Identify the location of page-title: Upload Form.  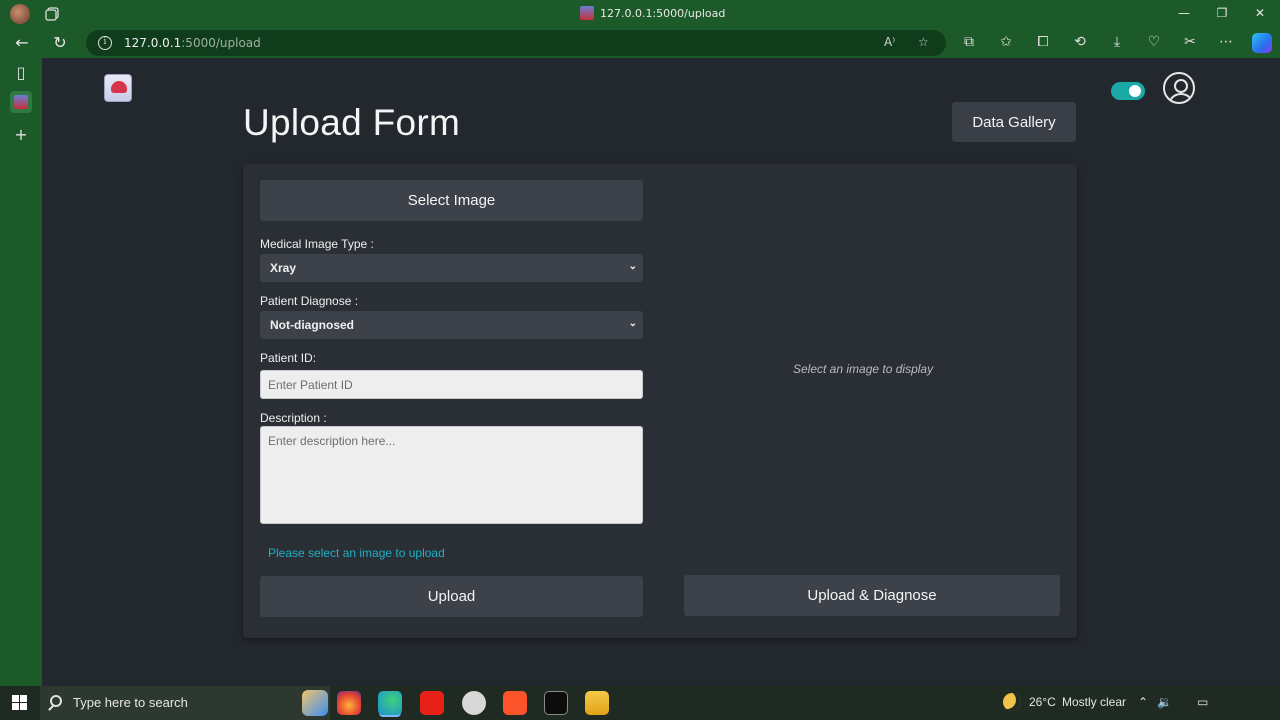
(352, 122).